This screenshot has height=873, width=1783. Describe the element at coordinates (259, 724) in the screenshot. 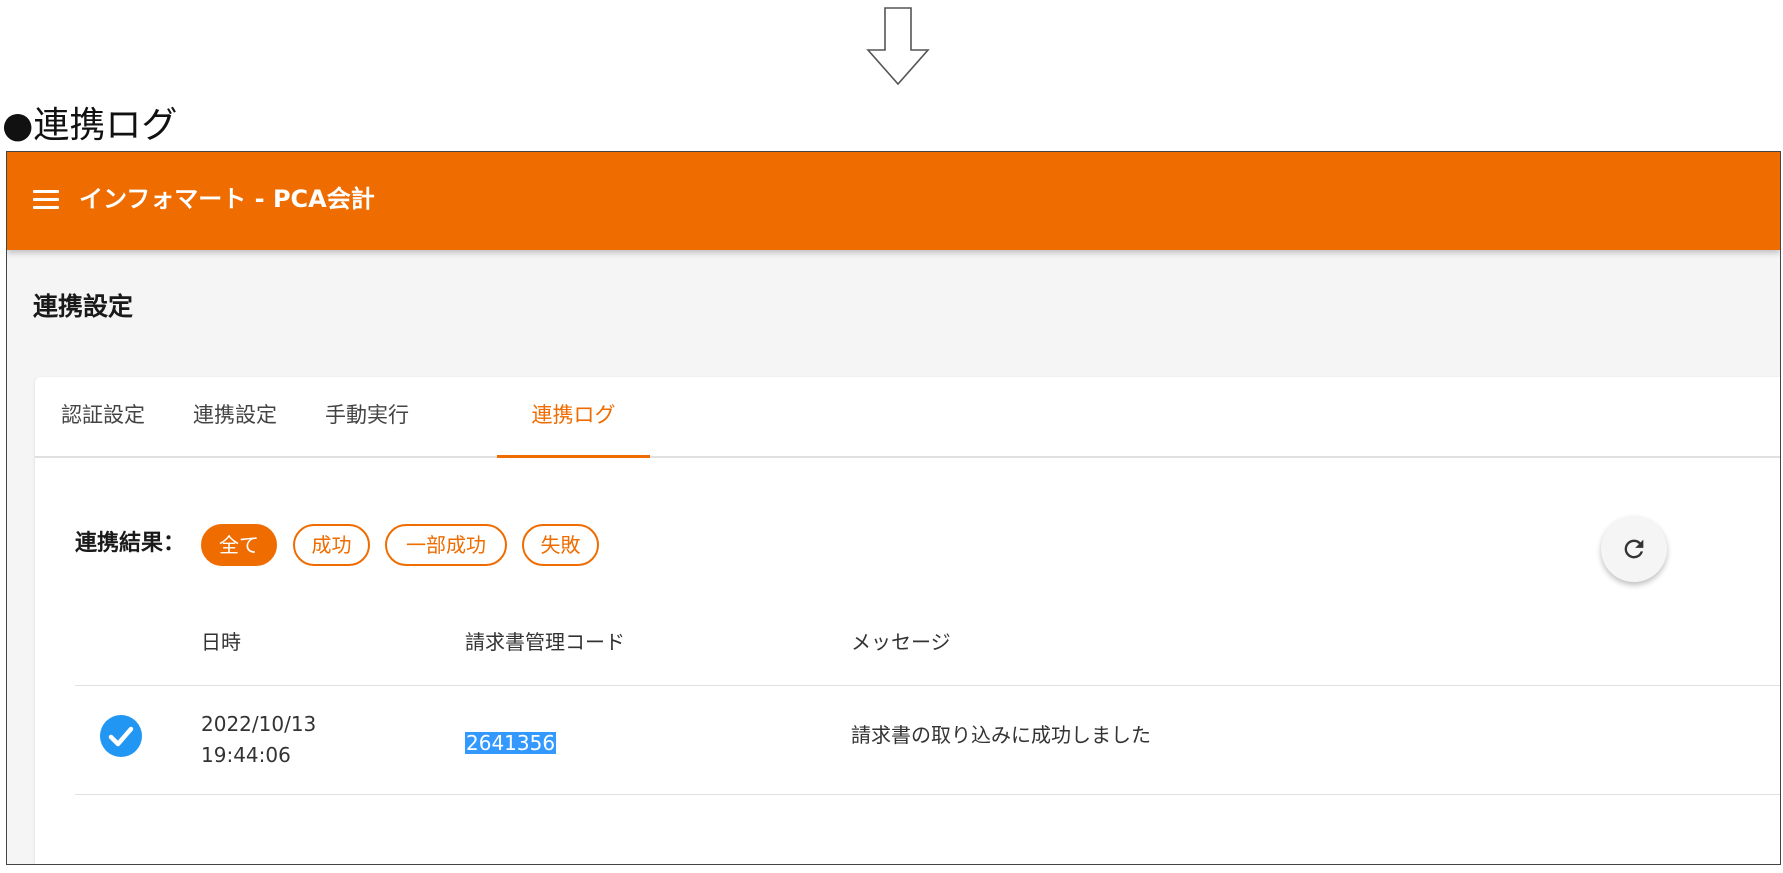

I see `row-date: 2022/10/13` at that location.